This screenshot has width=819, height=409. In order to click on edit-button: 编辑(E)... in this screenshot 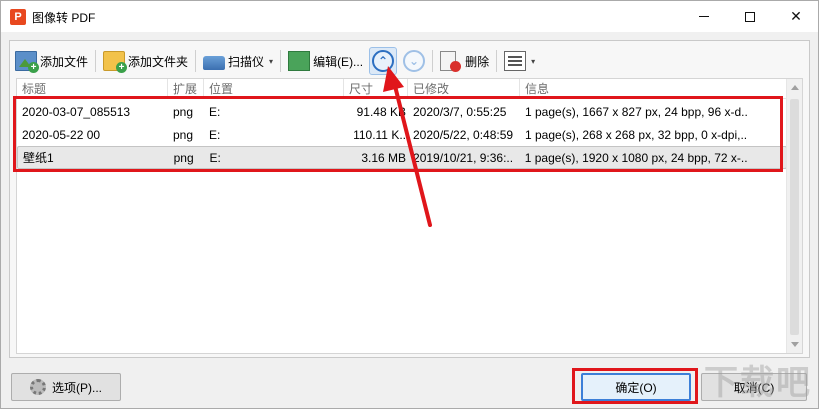, I will do `click(325, 61)`.